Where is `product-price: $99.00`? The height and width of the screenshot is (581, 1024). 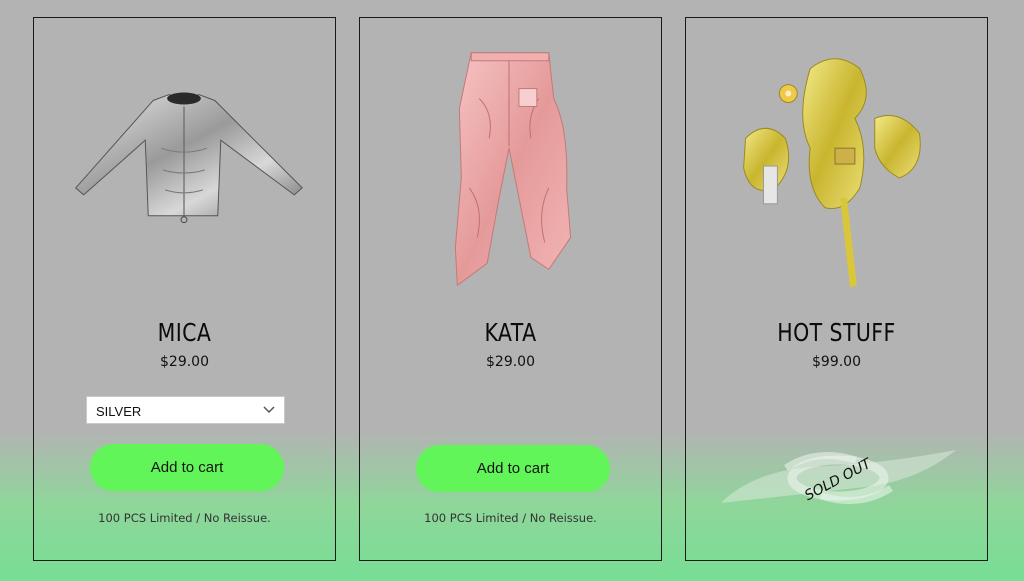 product-price: $99.00 is located at coordinates (836, 362).